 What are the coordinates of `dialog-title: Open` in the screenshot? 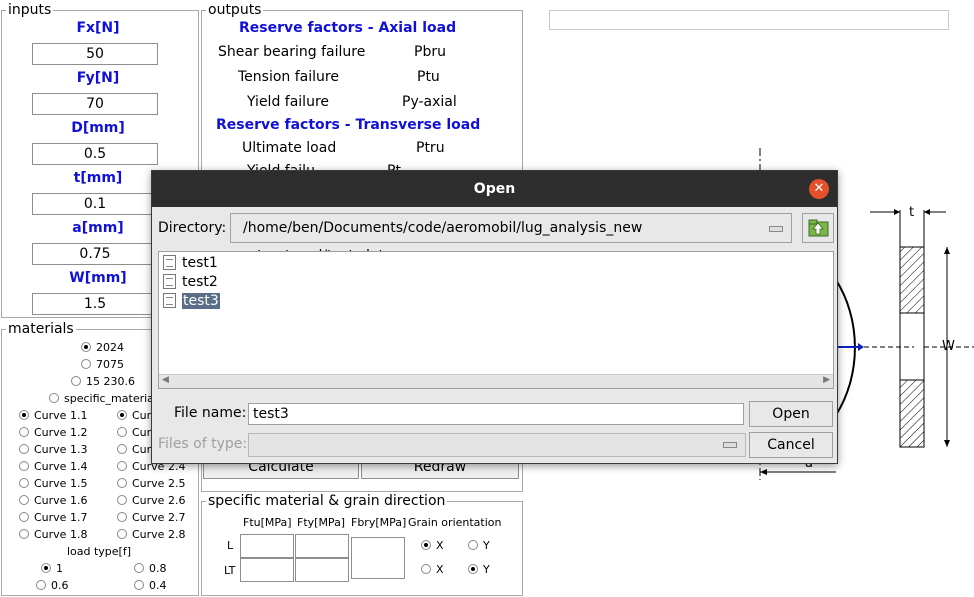 It's located at (494, 189).